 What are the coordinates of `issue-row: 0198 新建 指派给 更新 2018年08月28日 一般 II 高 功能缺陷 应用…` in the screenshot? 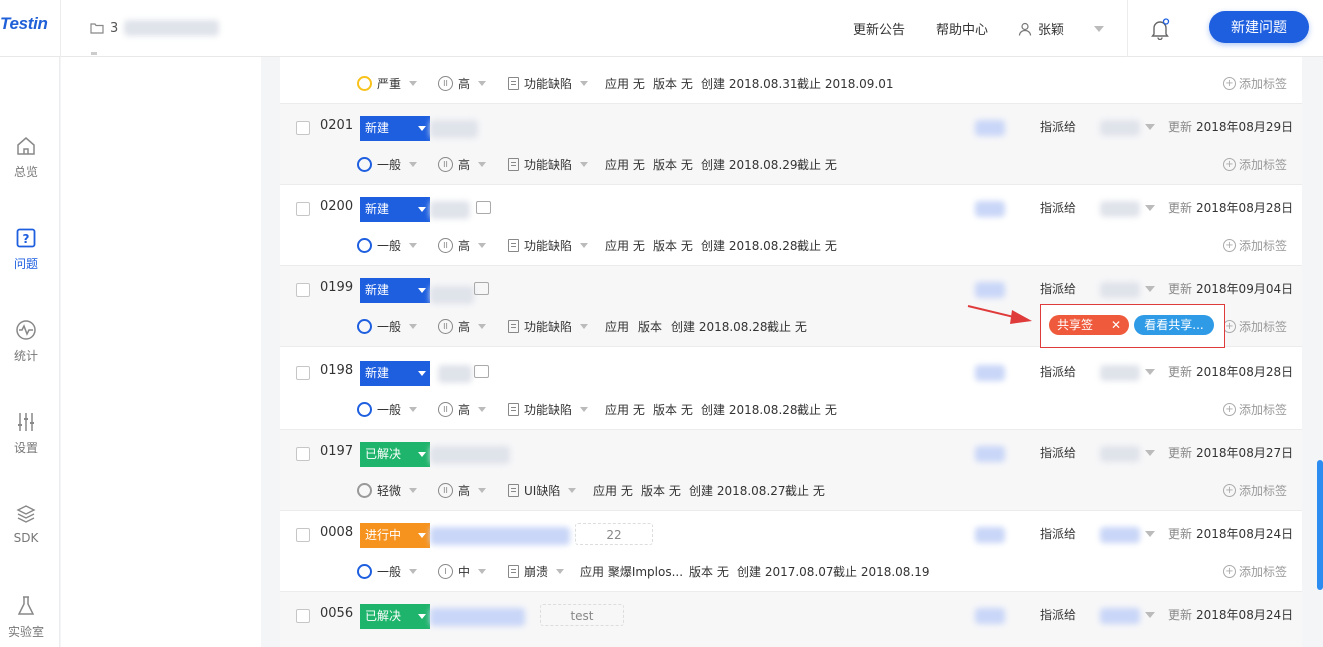 It's located at (791, 389).